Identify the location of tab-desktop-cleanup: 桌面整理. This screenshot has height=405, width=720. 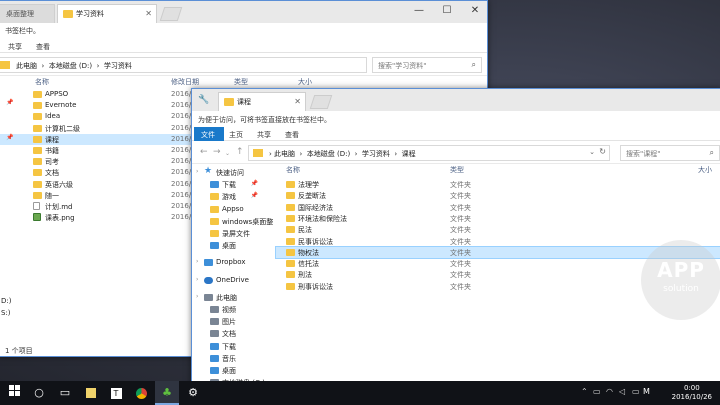
(27, 13).